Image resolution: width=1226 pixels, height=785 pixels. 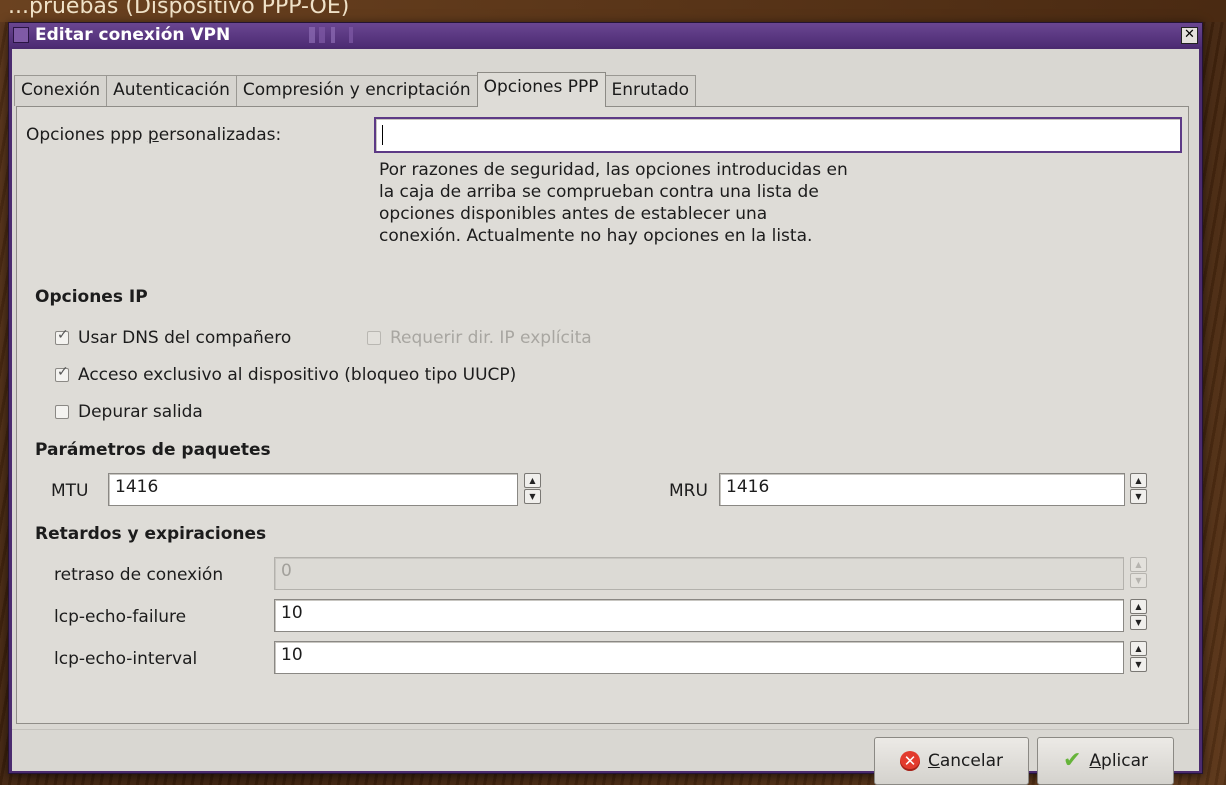 What do you see at coordinates (70, 491) in the screenshot?
I see `mtu-label: MTU` at bounding box center [70, 491].